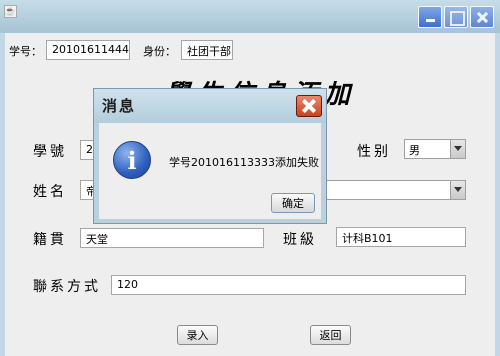  What do you see at coordinates (132, 160) in the screenshot?
I see `info-icon: i` at bounding box center [132, 160].